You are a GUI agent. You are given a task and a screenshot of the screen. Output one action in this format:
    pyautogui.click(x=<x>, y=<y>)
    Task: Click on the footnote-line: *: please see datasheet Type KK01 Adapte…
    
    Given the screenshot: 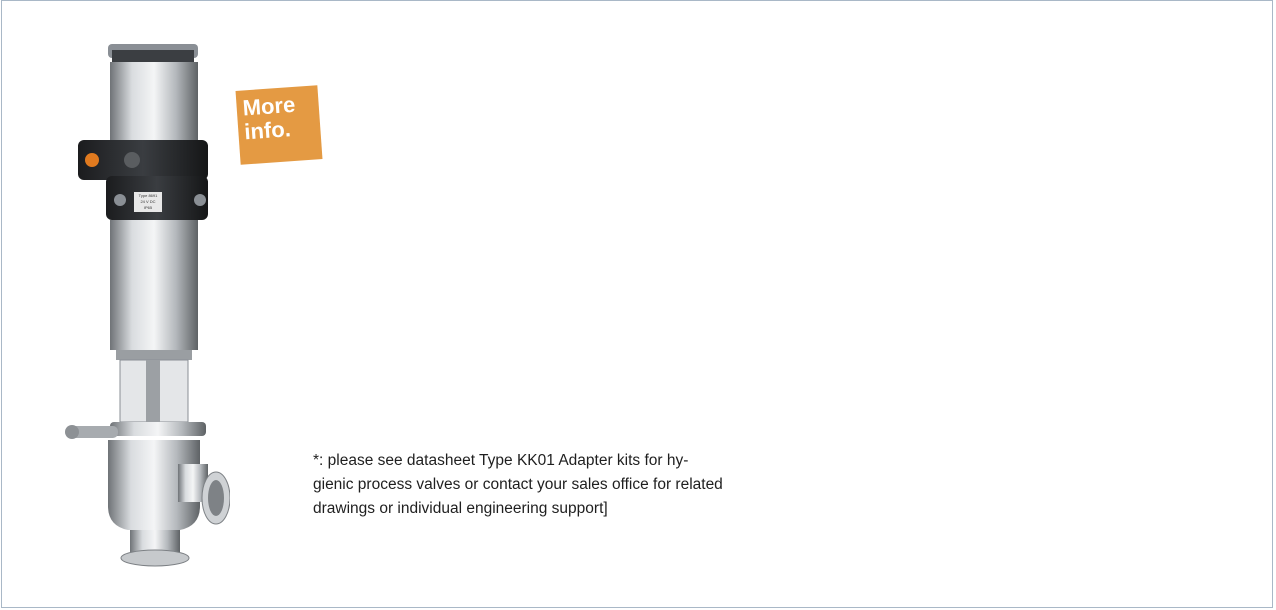 What is the action you would take?
    pyautogui.click(x=501, y=460)
    